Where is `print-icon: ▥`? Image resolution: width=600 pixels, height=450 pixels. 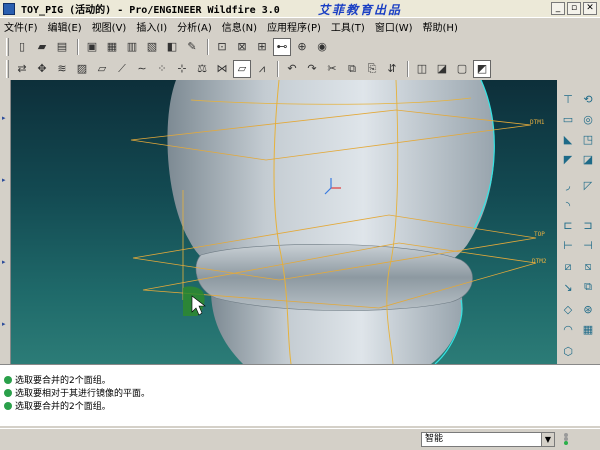 print-icon: ▥ is located at coordinates (132, 47).